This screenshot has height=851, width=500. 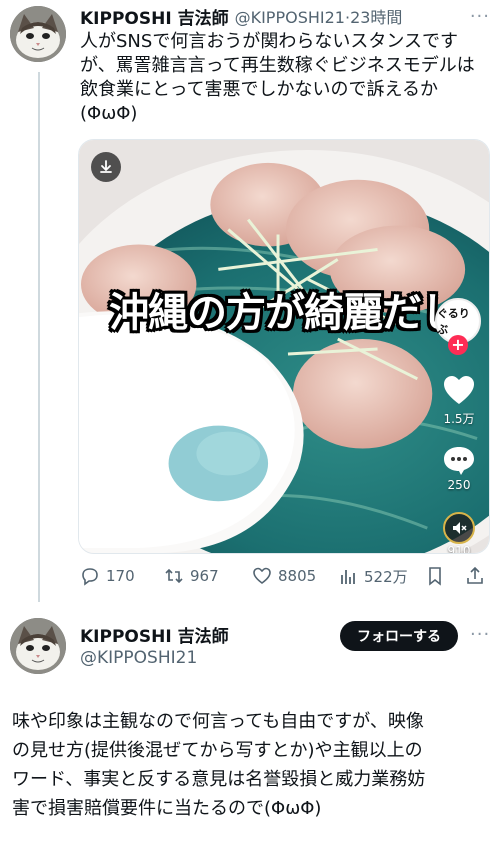 What do you see at coordinates (459, 549) in the screenshot?
I see `video-share-count: 910` at bounding box center [459, 549].